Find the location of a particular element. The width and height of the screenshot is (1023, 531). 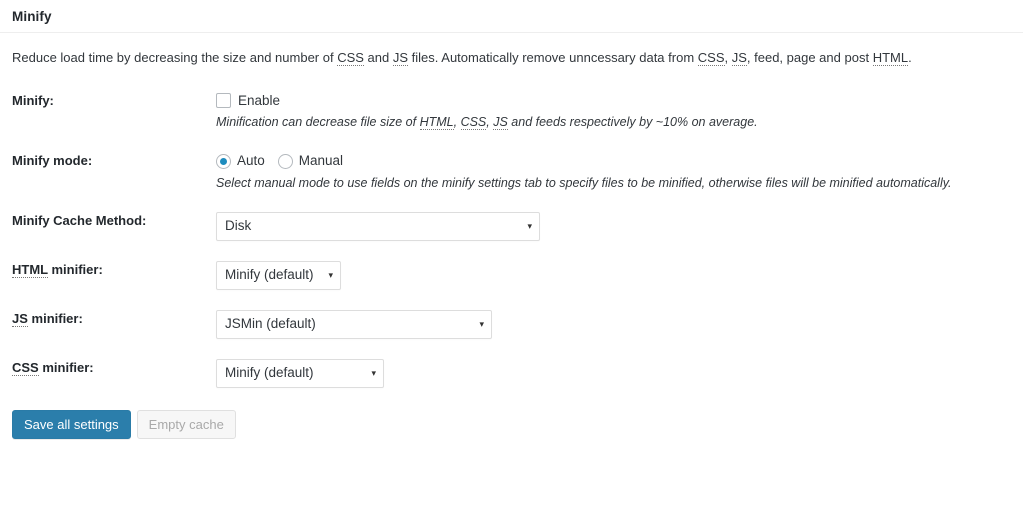

radio-option-auto: Auto is located at coordinates (240, 161).